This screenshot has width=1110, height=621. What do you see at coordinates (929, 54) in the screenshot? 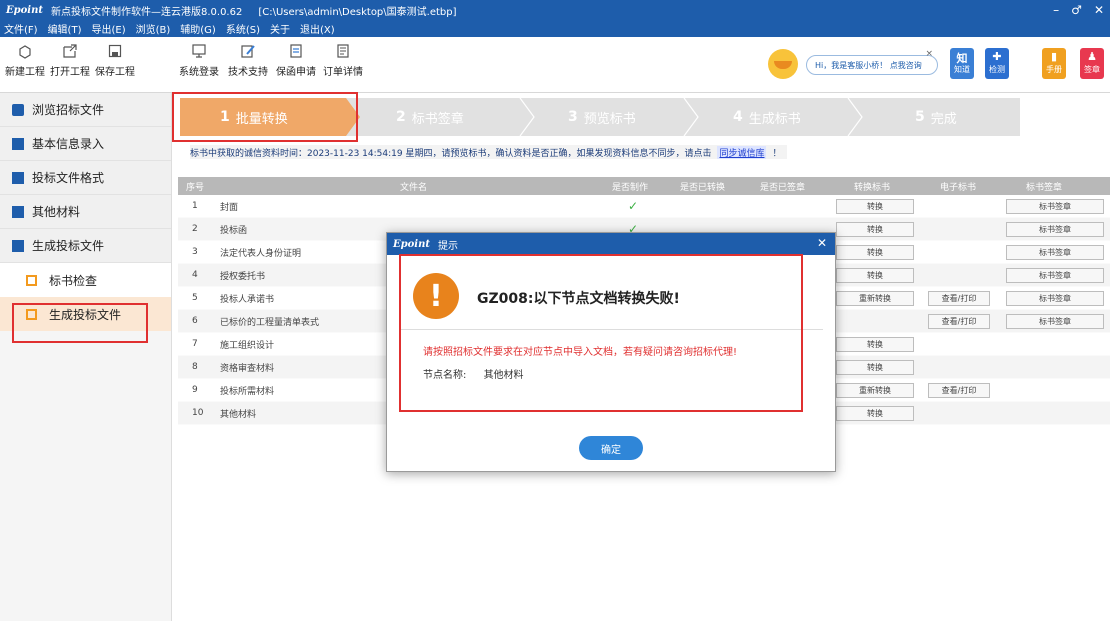
I see `assistant-close-icon: ×` at bounding box center [929, 54].